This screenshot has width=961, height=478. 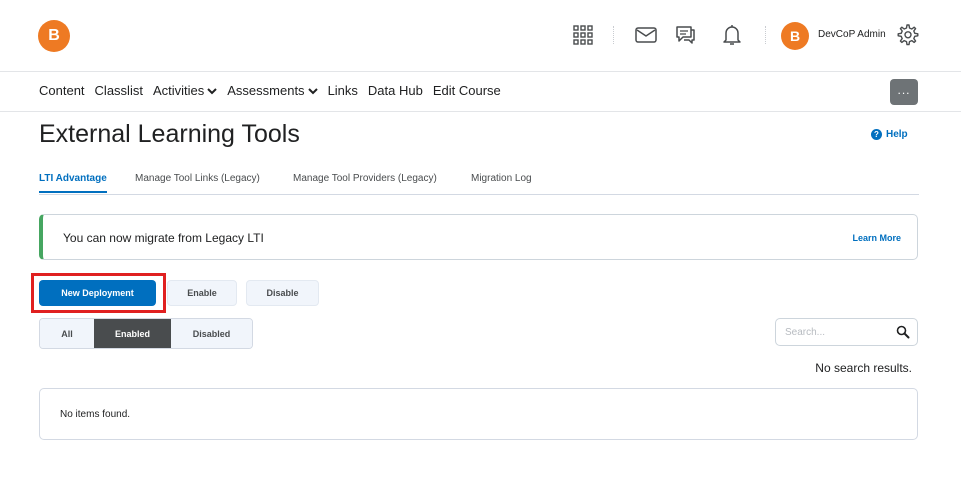 I want to click on help-label: Help, so click(x=897, y=134).